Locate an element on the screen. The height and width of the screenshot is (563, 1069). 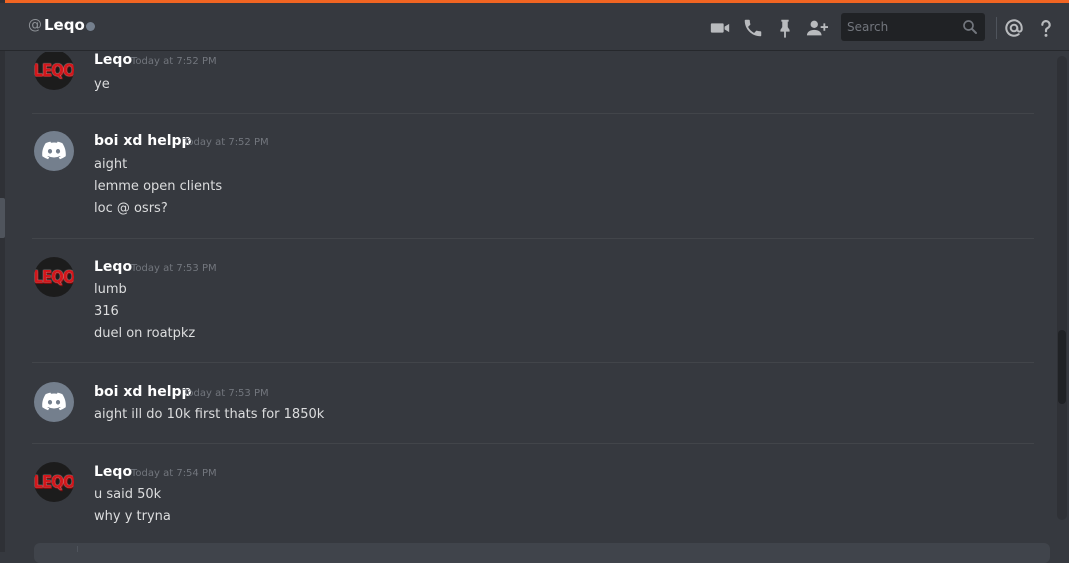
search-input is located at coordinates (900, 27).